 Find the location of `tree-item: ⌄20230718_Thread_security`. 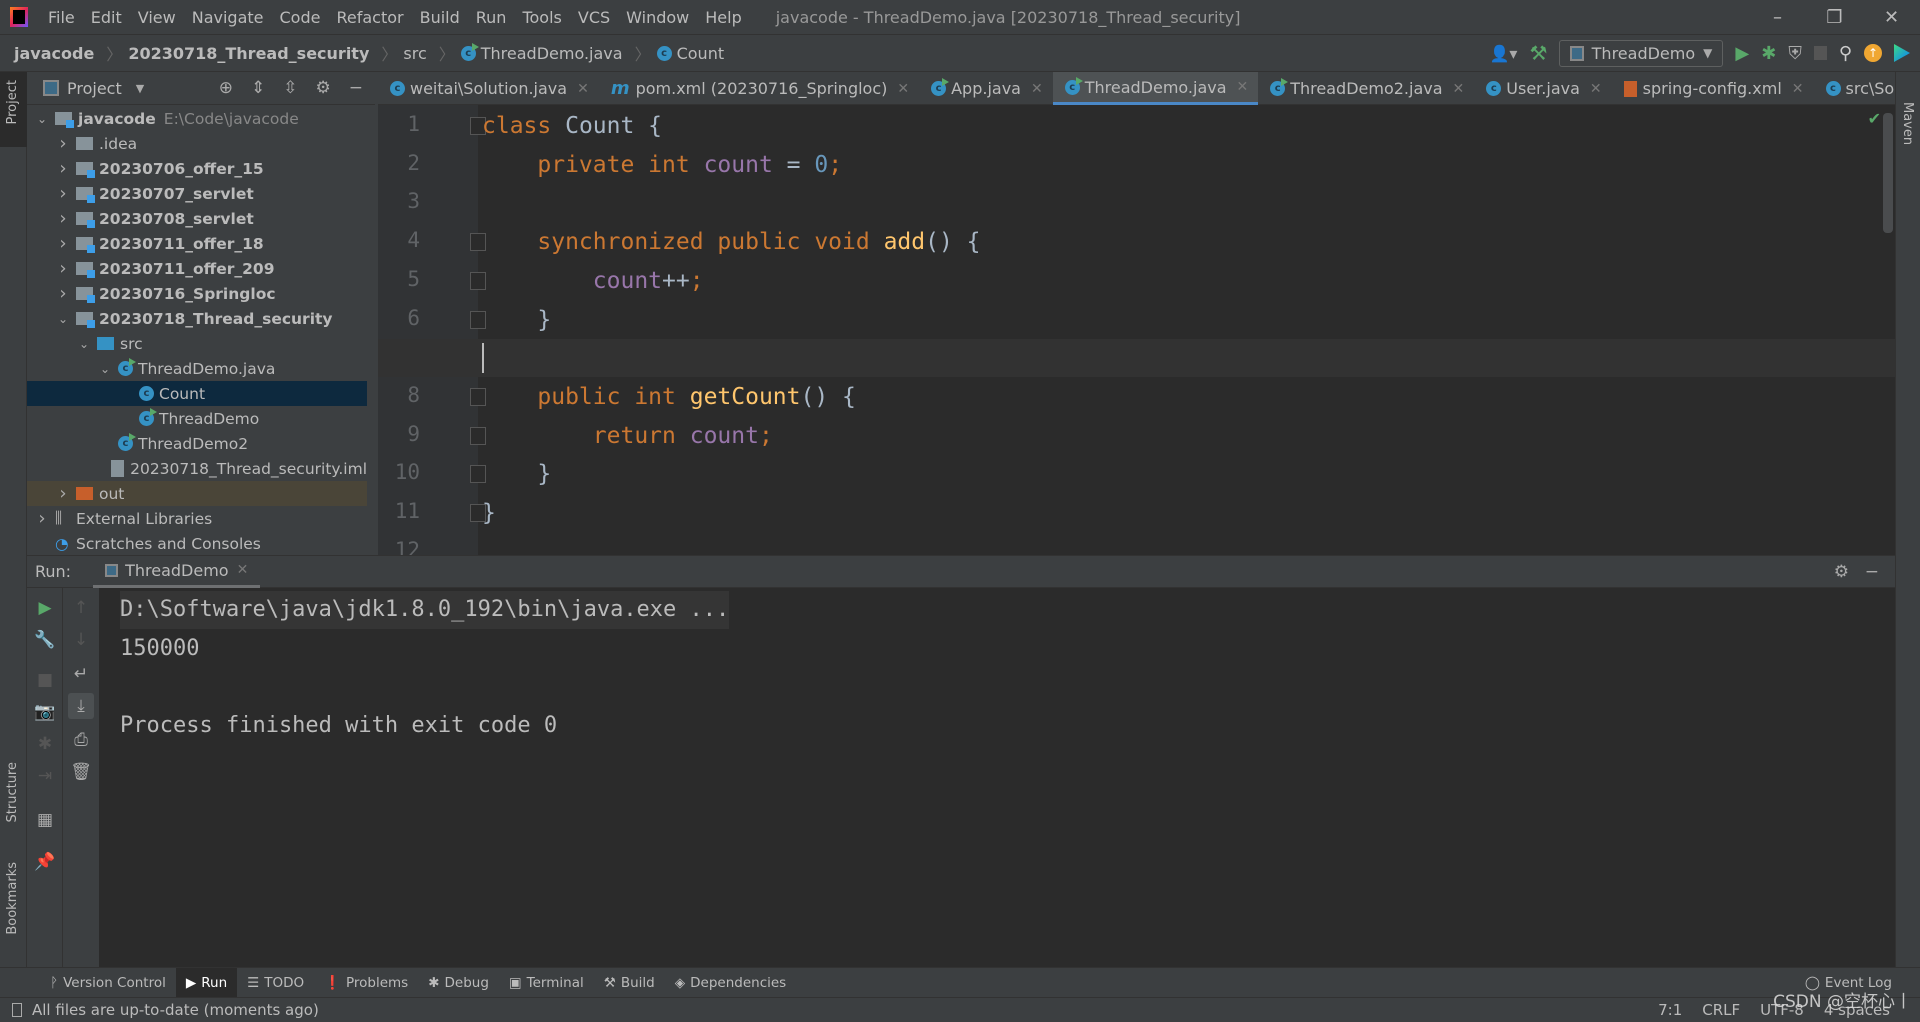

tree-item: ⌄20230718_Thread_security is located at coordinates (197, 318).